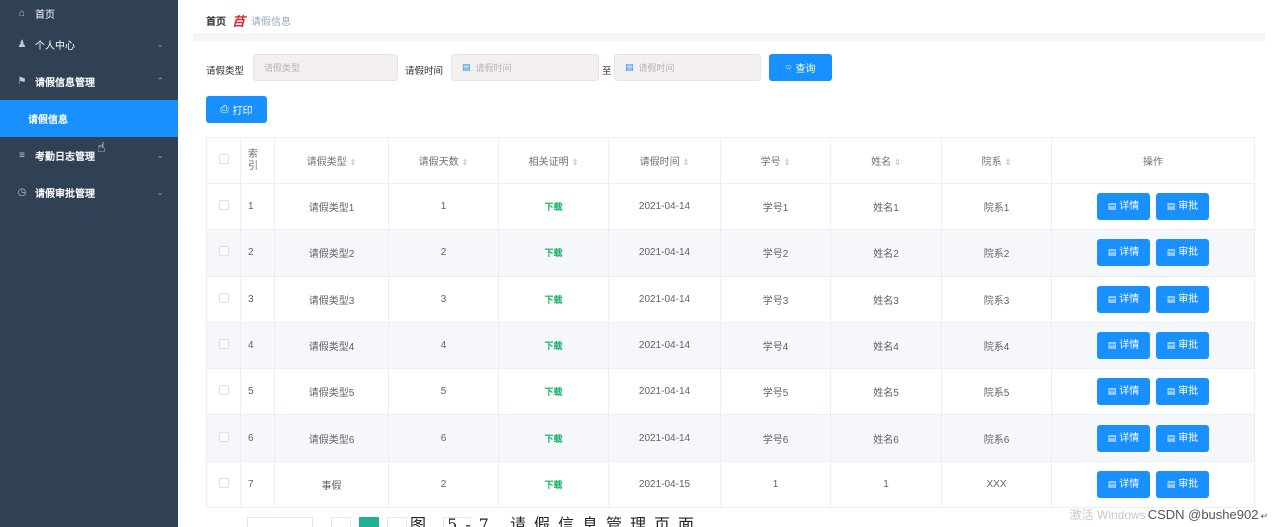 The height and width of the screenshot is (527, 1276). What do you see at coordinates (224, 109) in the screenshot?
I see `printer-icon: ⎙` at bounding box center [224, 109].